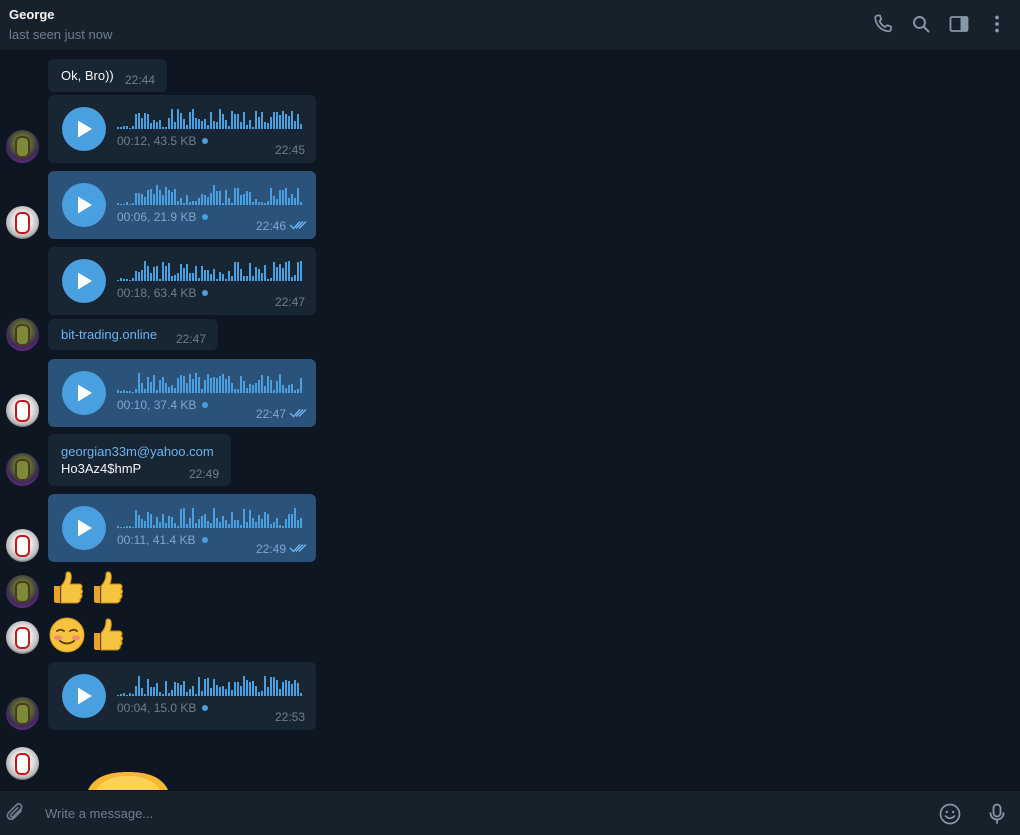  I want to click on emoji-icon, so click(950, 814).